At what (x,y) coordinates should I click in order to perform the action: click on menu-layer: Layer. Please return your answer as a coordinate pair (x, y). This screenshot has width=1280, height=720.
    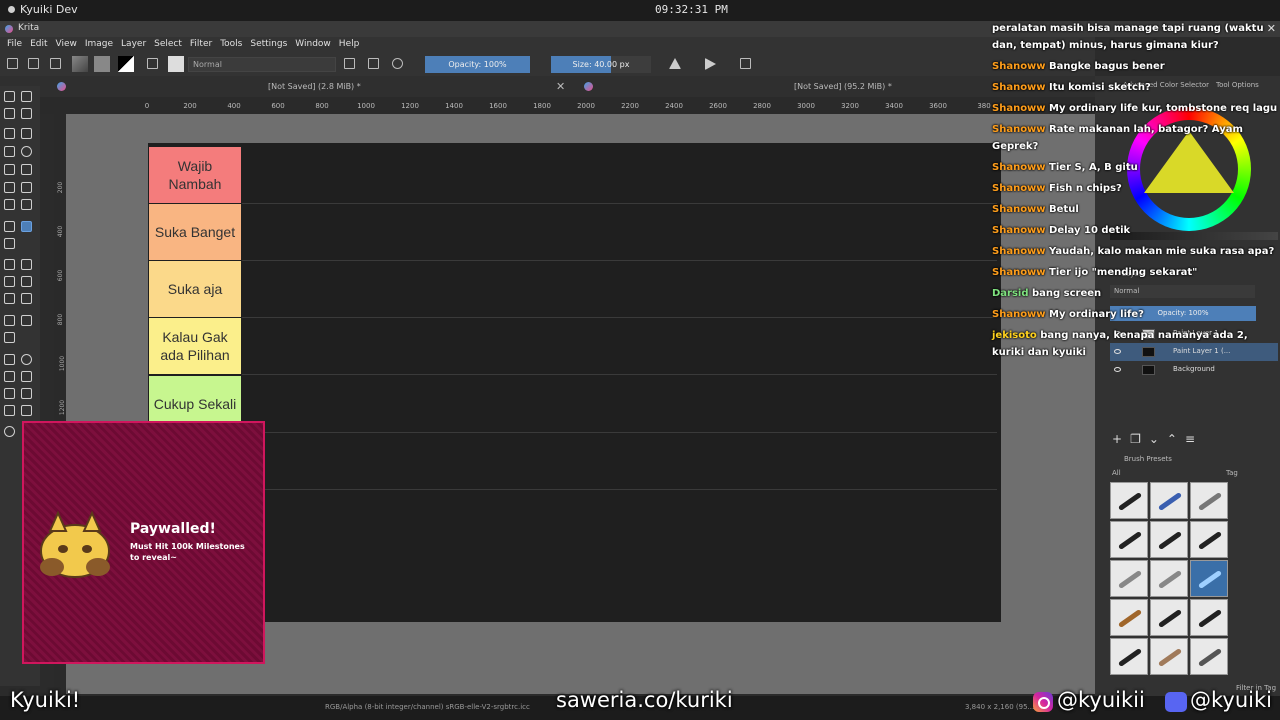
    Looking at the image, I should click on (133, 44).